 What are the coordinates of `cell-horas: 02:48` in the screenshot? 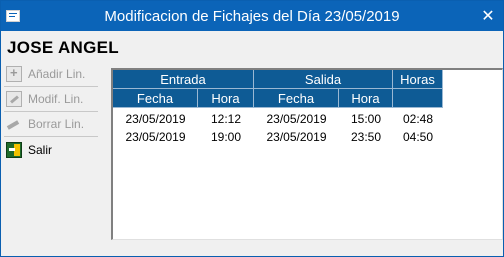 It's located at (418, 119).